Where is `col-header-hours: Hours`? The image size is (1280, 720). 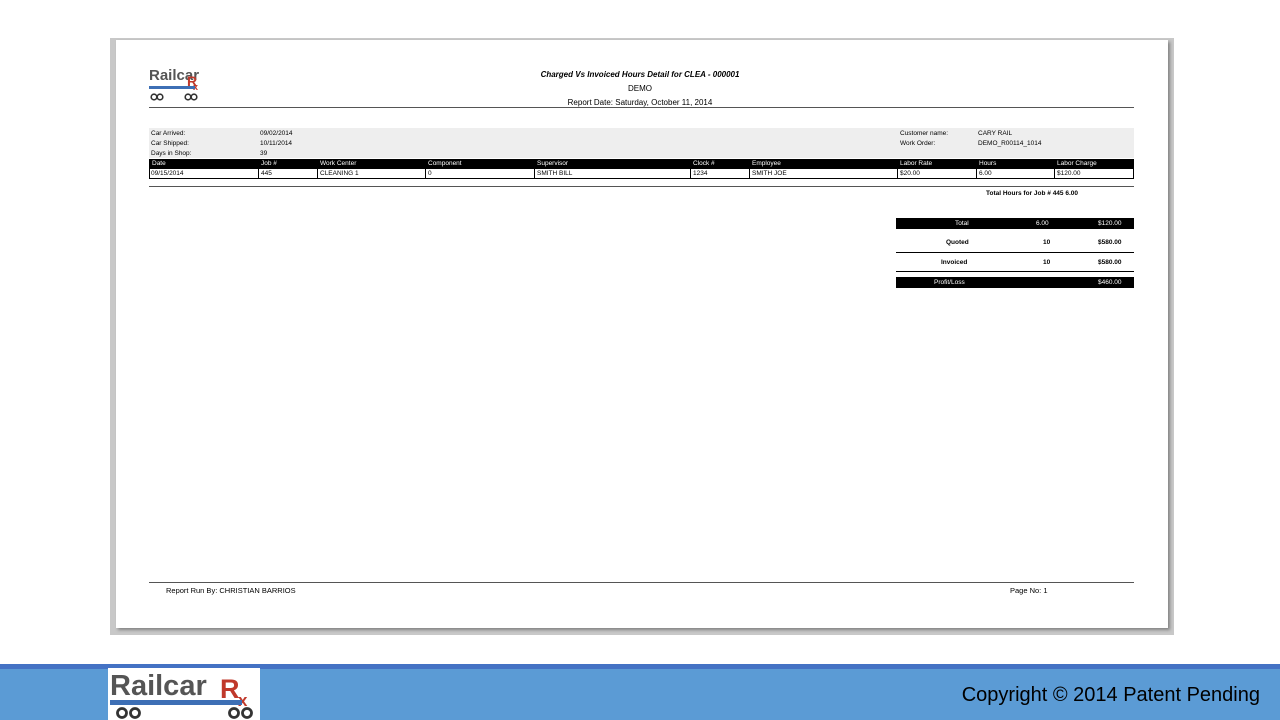 col-header-hours: Hours is located at coordinates (988, 163).